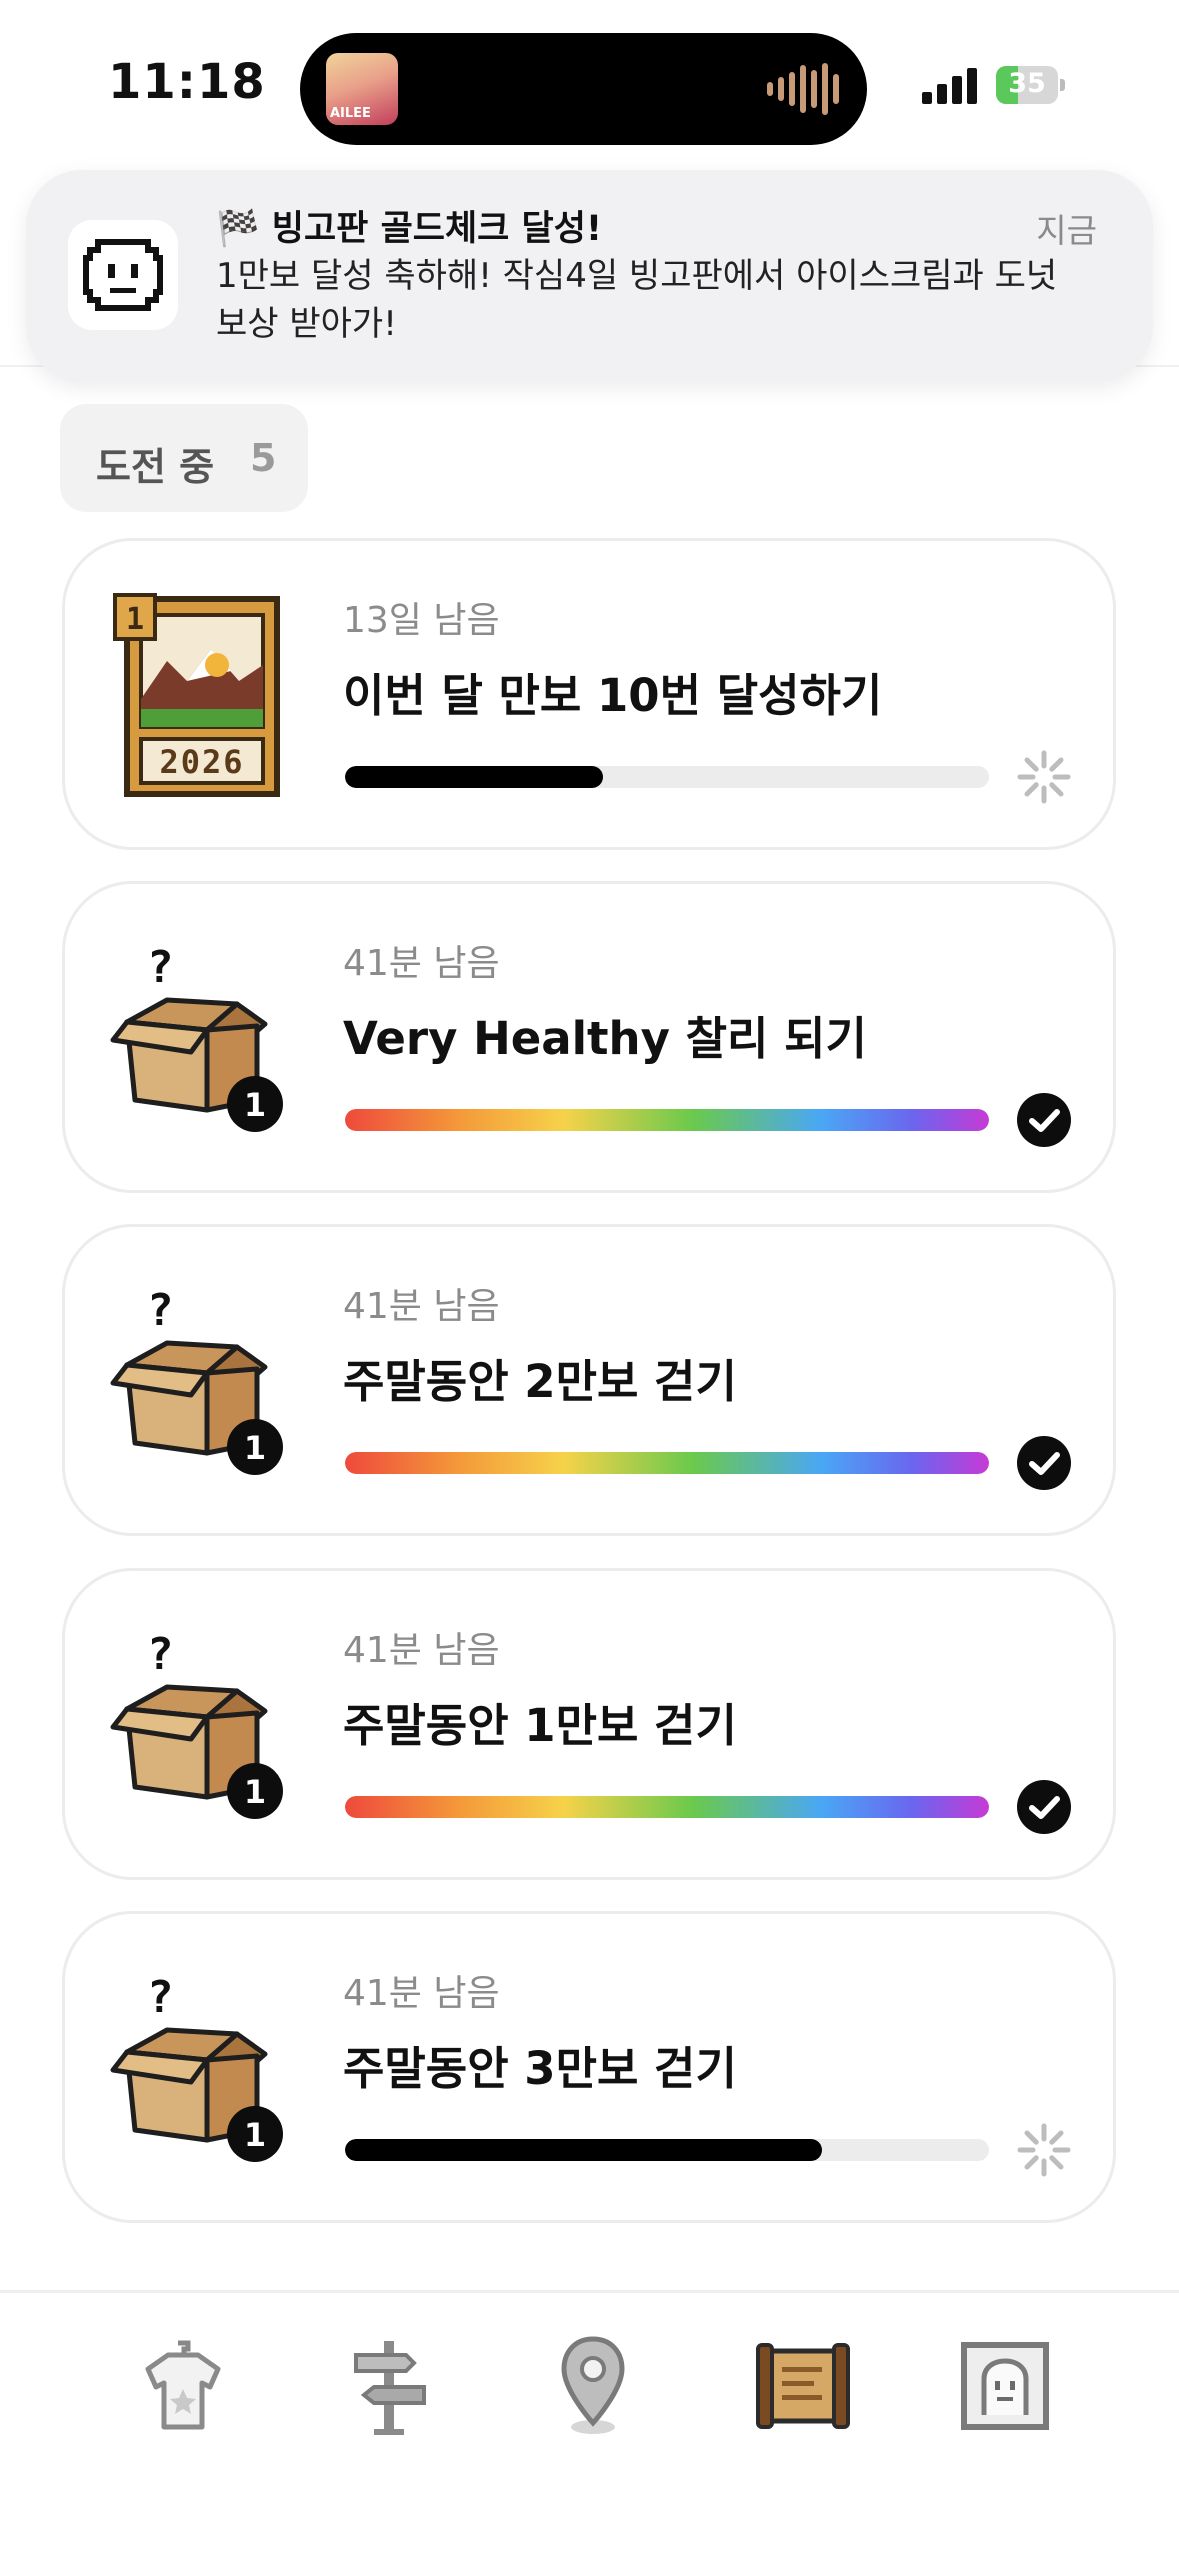 The width and height of the screenshot is (1179, 2559). Describe the element at coordinates (583, 89) in the screenshot. I see `dynamic-island: AILEE` at that location.